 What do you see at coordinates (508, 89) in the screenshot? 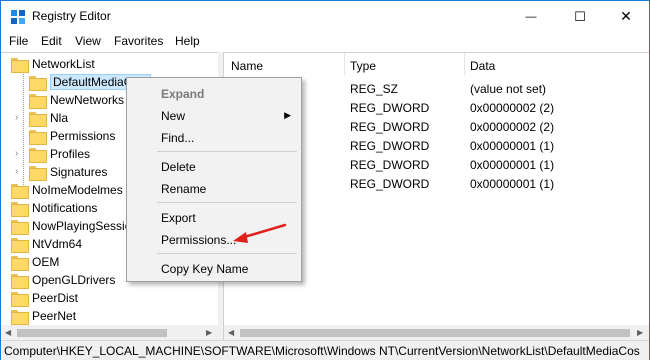
I see `value-data: (value not set)` at bounding box center [508, 89].